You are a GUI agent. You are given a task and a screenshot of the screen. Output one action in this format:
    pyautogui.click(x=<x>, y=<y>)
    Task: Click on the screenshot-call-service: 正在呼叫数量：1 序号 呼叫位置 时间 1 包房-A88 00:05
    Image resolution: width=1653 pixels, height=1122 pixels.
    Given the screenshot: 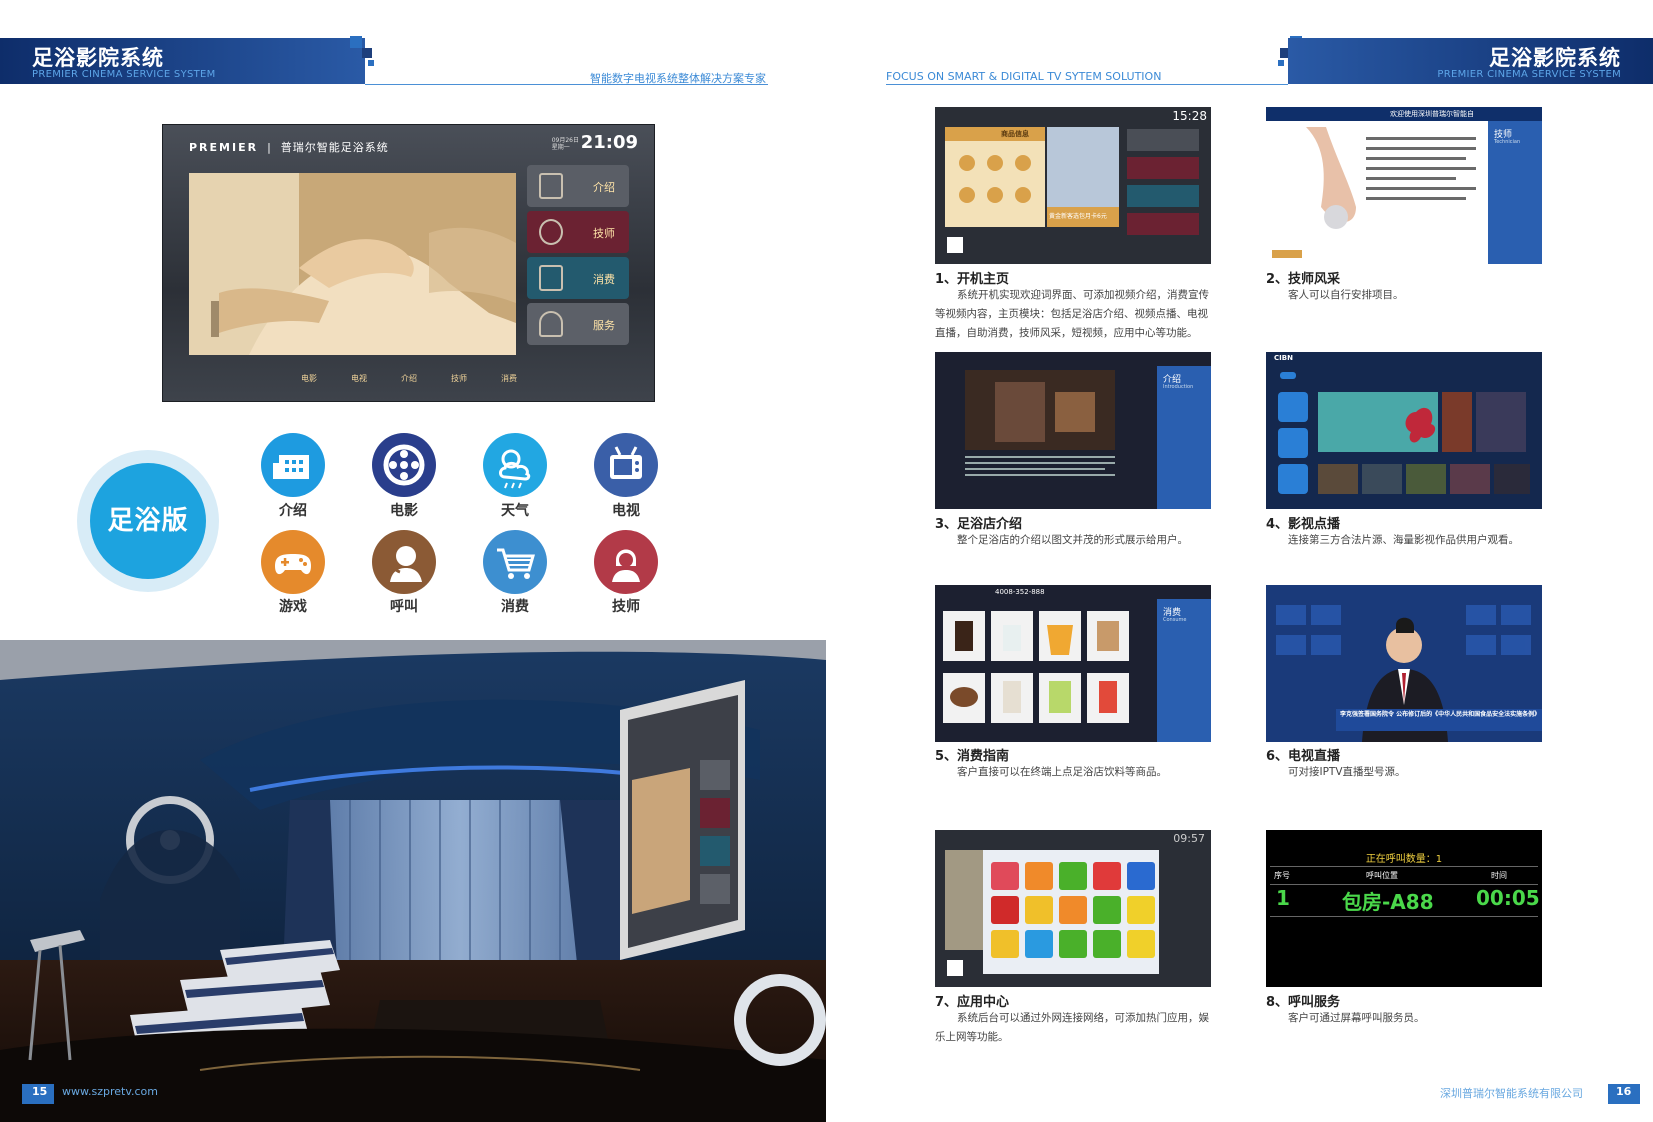 What is the action you would take?
    pyautogui.click(x=1404, y=908)
    